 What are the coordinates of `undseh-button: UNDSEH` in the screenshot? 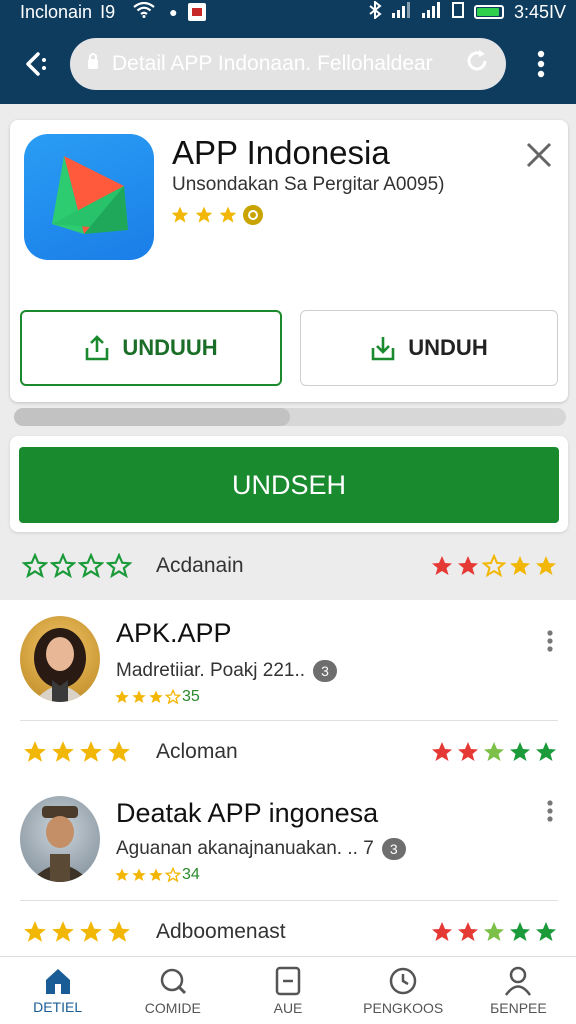 It's located at (289, 485).